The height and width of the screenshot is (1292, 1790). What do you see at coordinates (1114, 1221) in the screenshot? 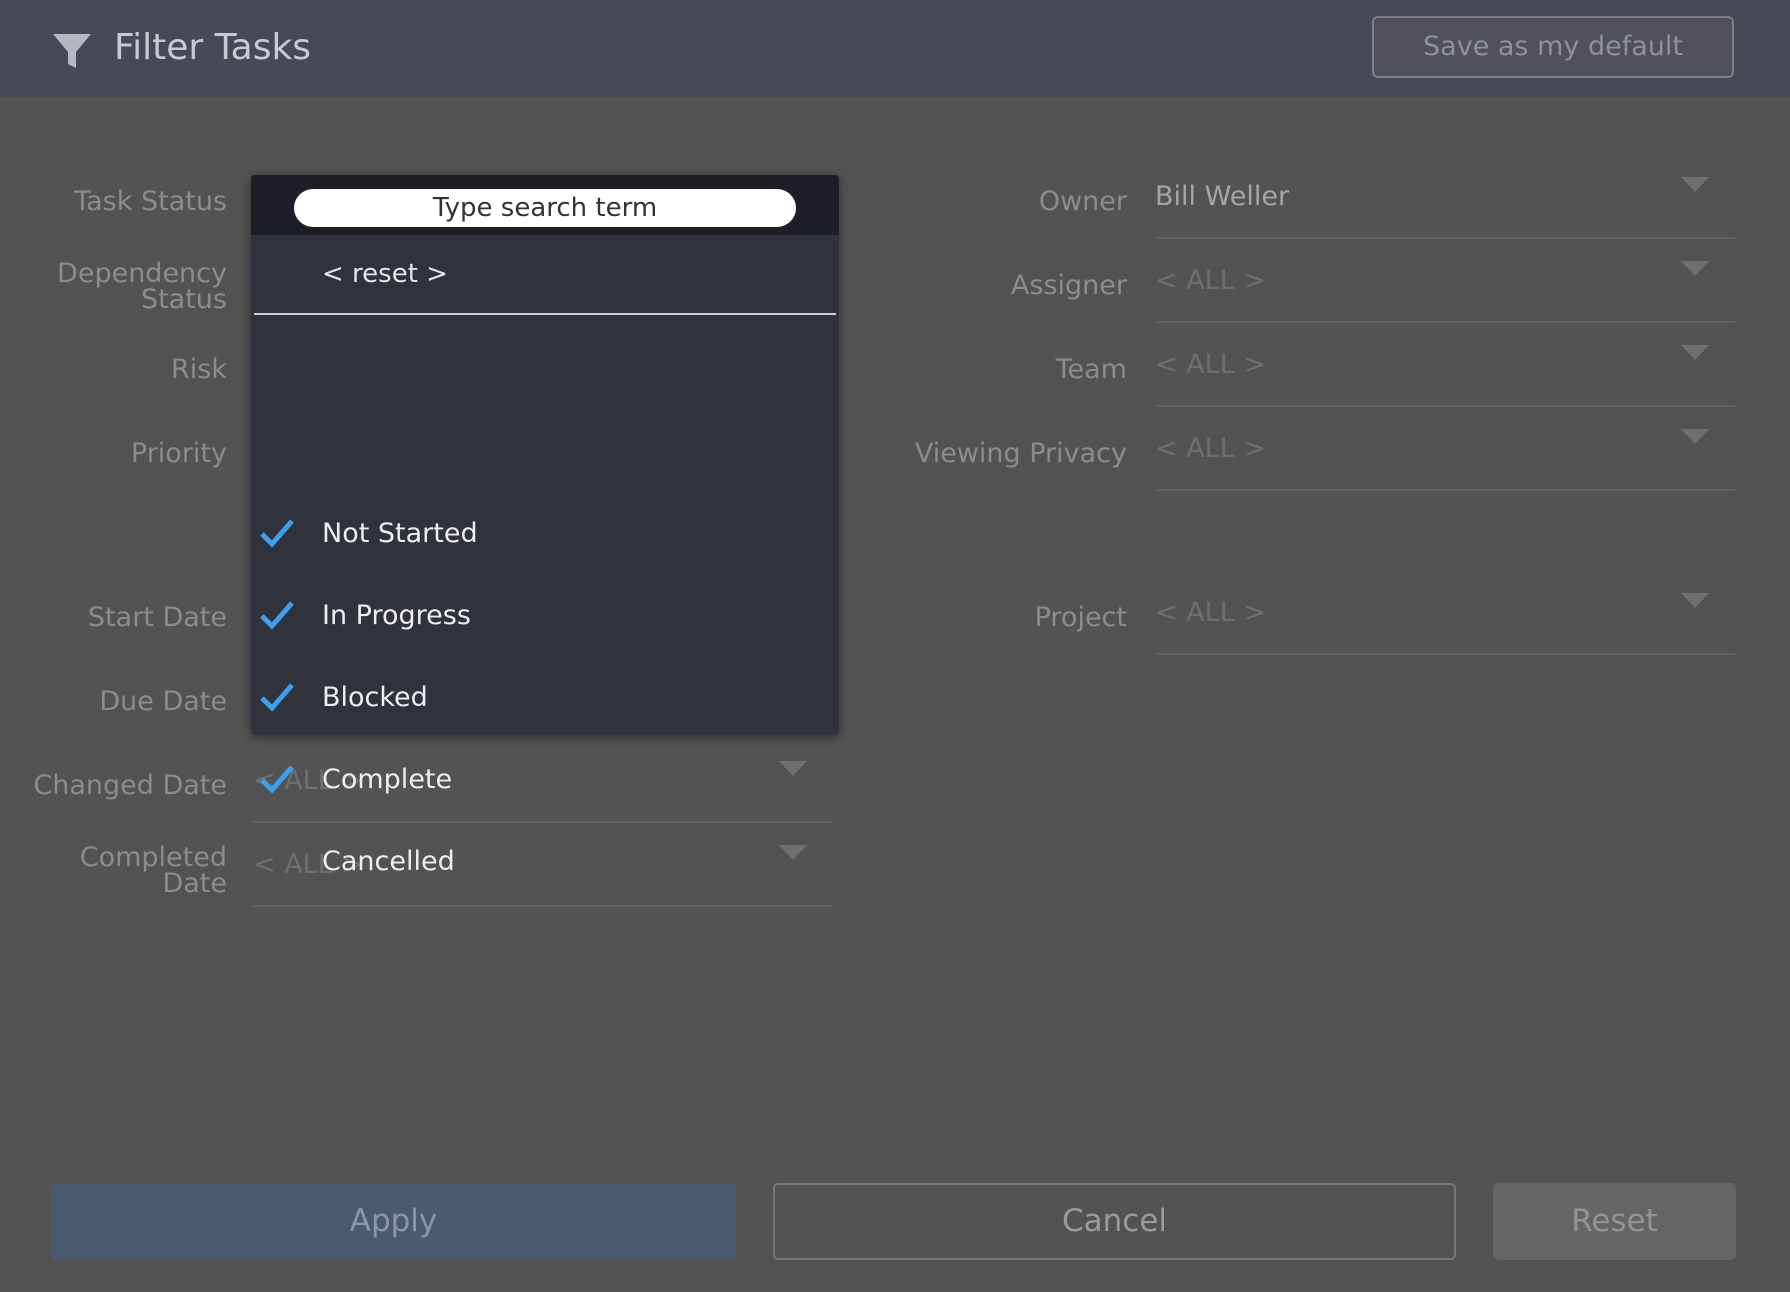
I see `cancel-button: Cancel` at bounding box center [1114, 1221].